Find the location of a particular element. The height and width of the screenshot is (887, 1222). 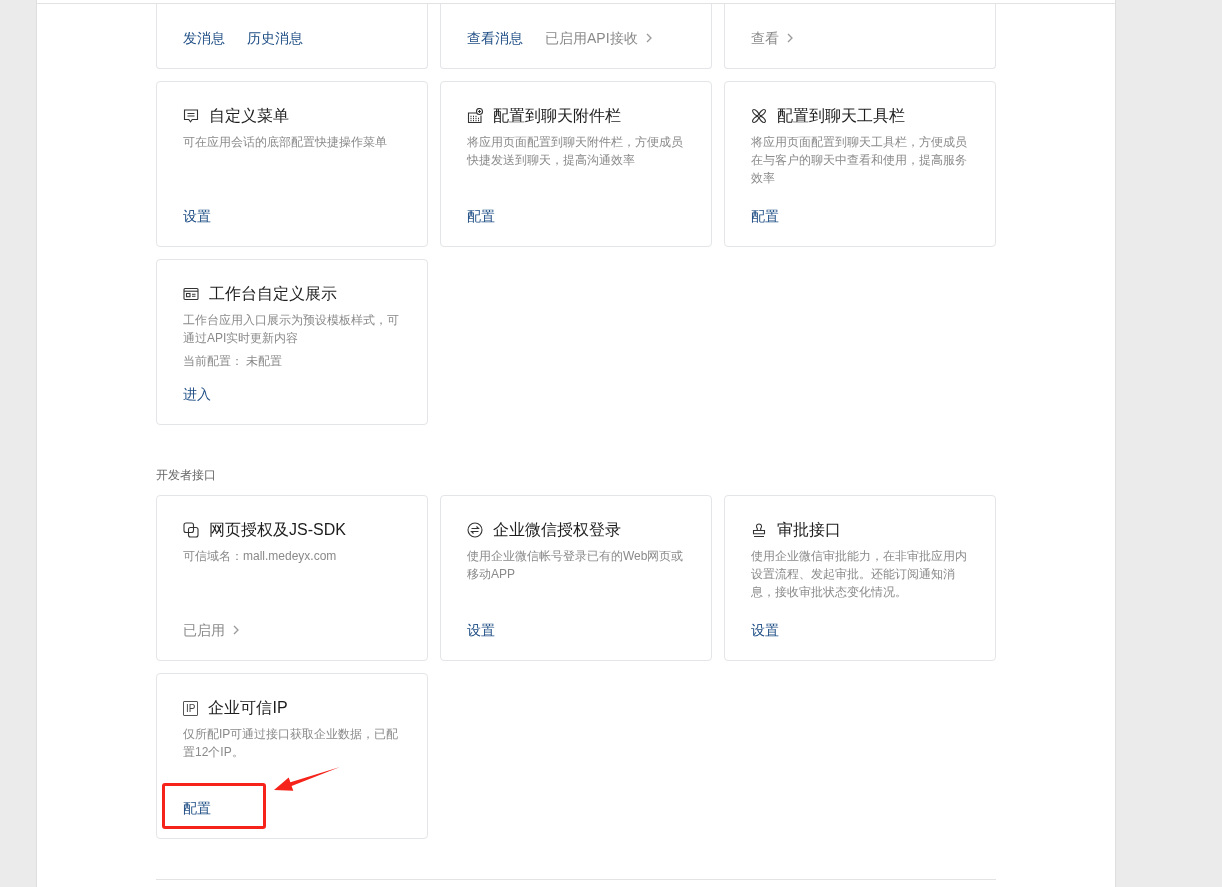

card-title: 网页授权及JS-SDK is located at coordinates (277, 530).